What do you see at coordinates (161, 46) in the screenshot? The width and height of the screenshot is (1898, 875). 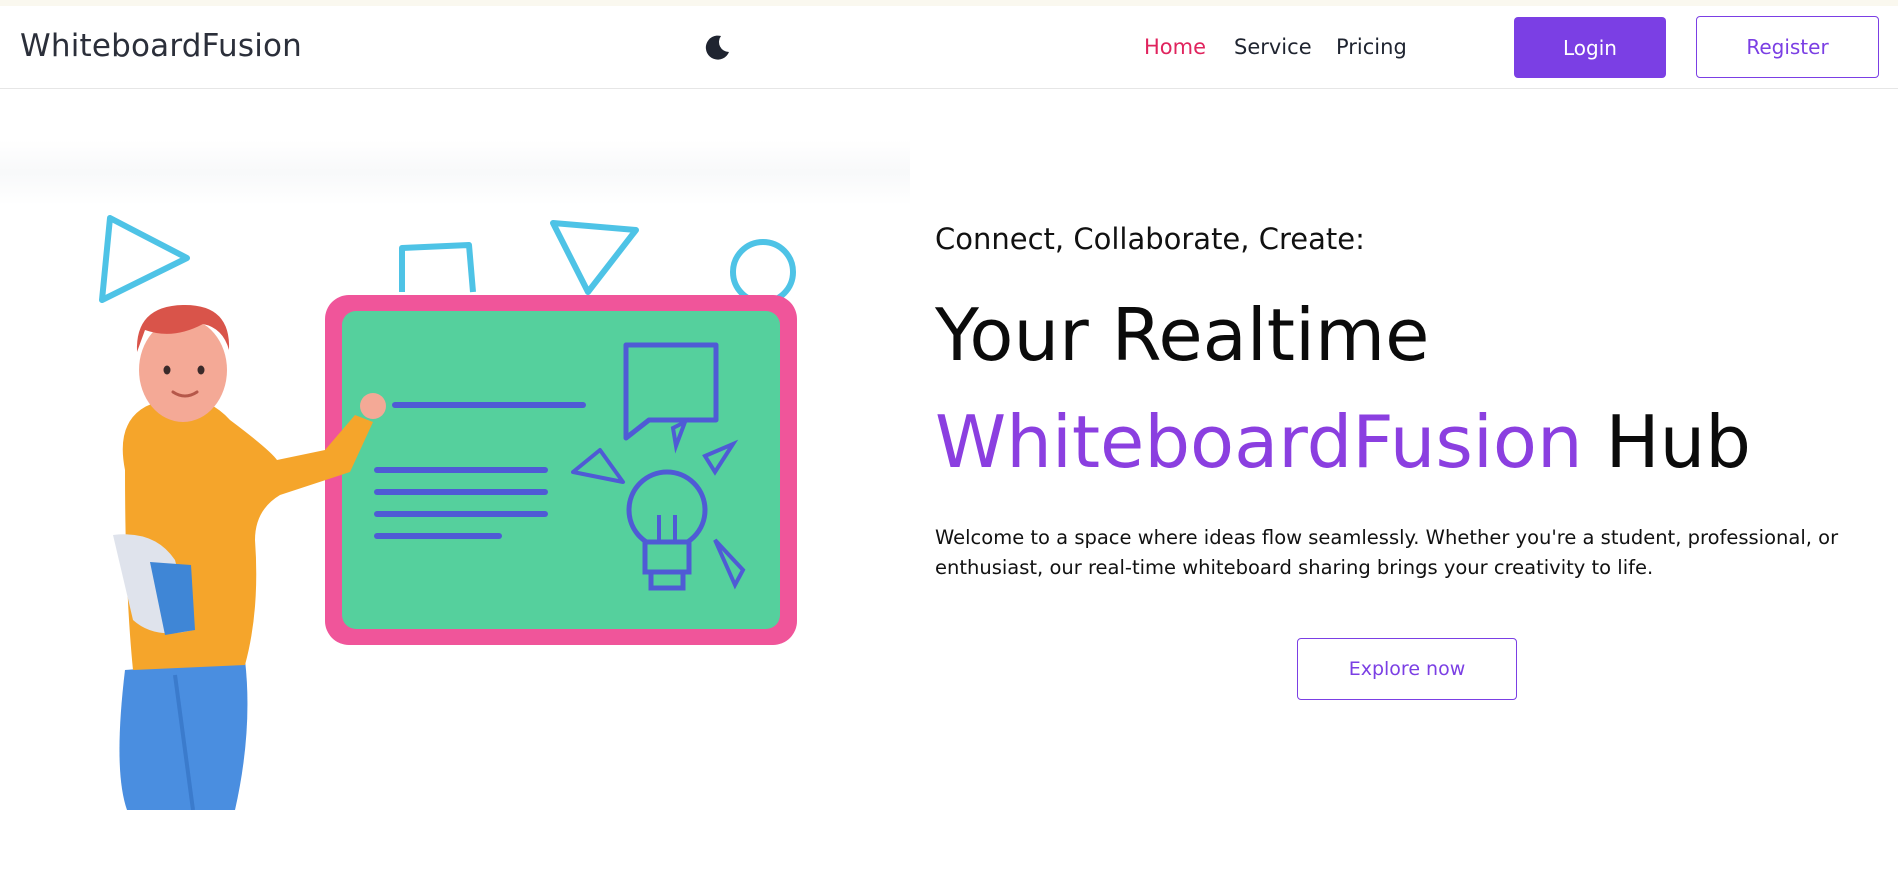 I see `brand-logo: WhiteboardFusion` at bounding box center [161, 46].